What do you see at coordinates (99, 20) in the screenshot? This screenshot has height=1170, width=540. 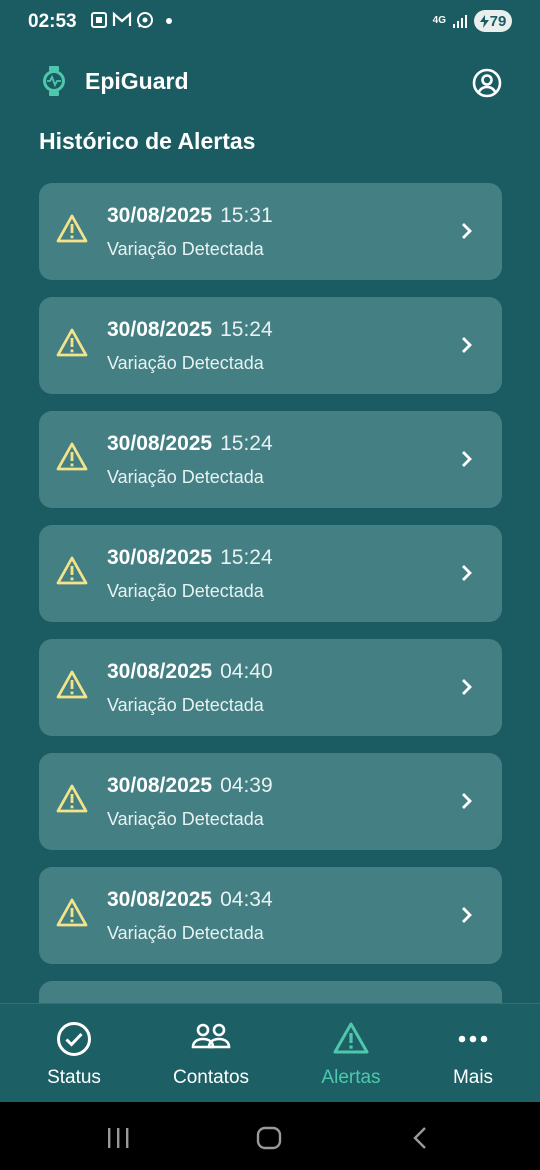 I see `screenshot-icon` at bounding box center [99, 20].